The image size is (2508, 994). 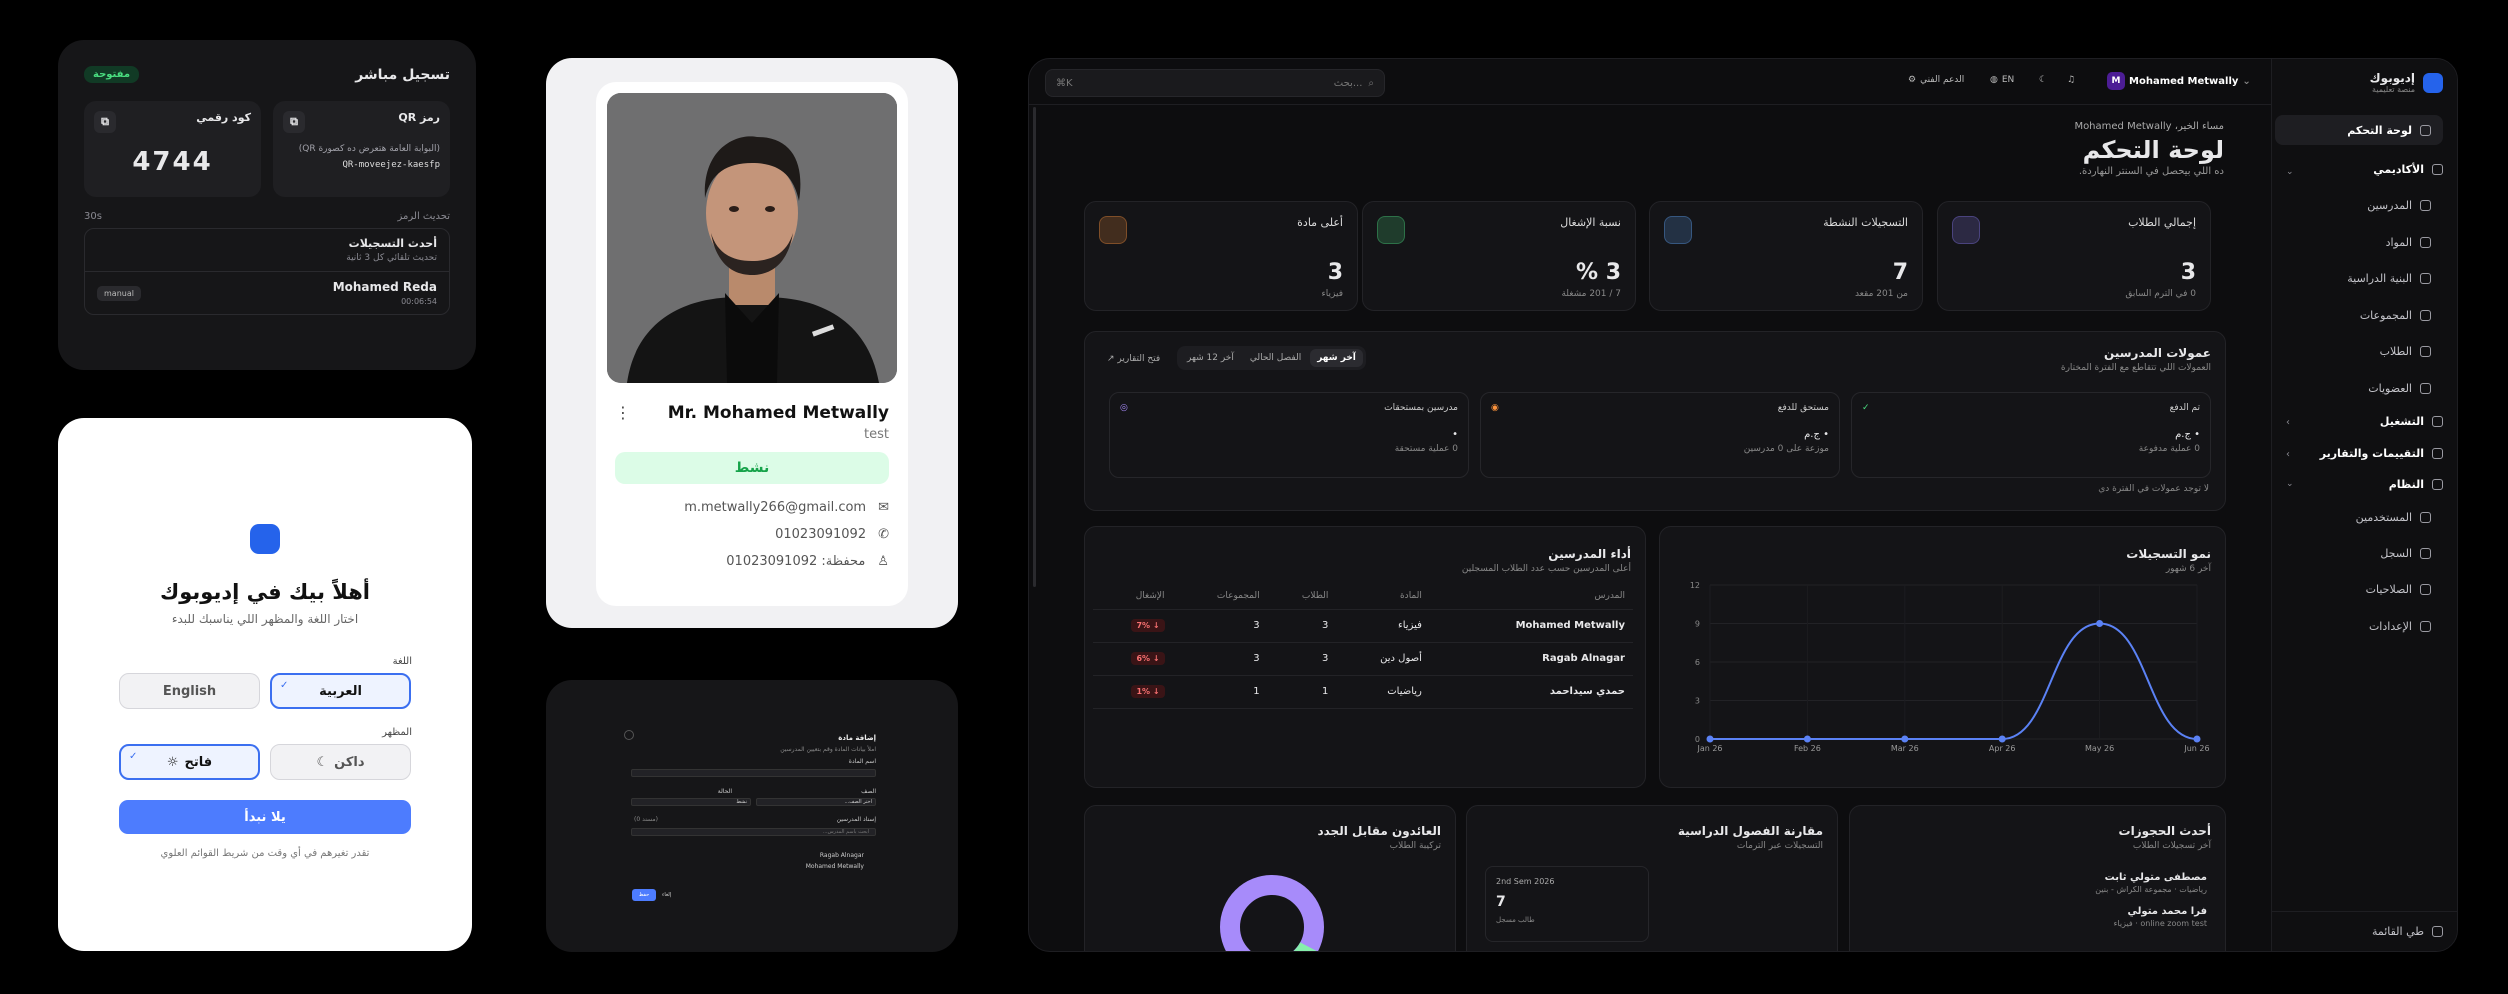 I want to click on sidebar-item-settings: الإعدادات, so click(x=2400, y=626).